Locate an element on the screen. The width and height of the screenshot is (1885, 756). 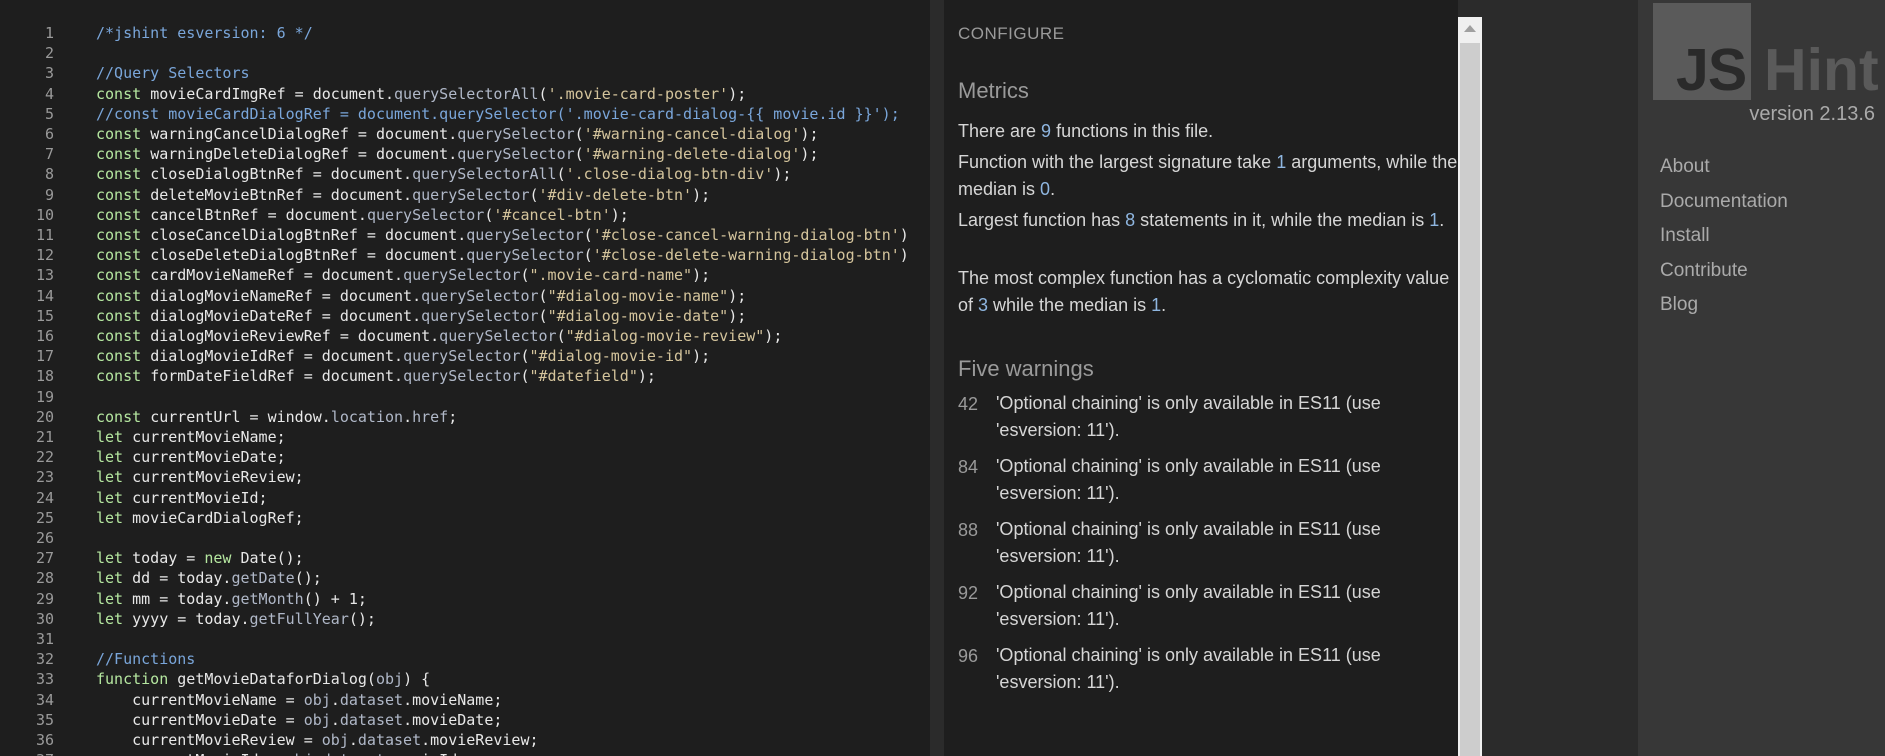
nav-blog: Blog is located at coordinates (1679, 305).